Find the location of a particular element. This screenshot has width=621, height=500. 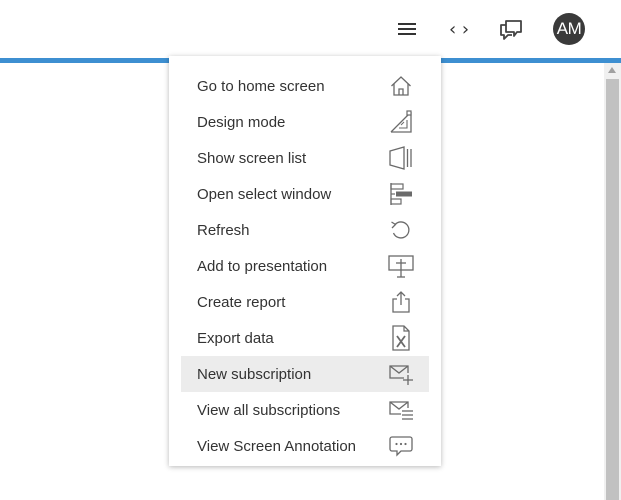

code-view-button: ‹ › is located at coordinates (459, 29).